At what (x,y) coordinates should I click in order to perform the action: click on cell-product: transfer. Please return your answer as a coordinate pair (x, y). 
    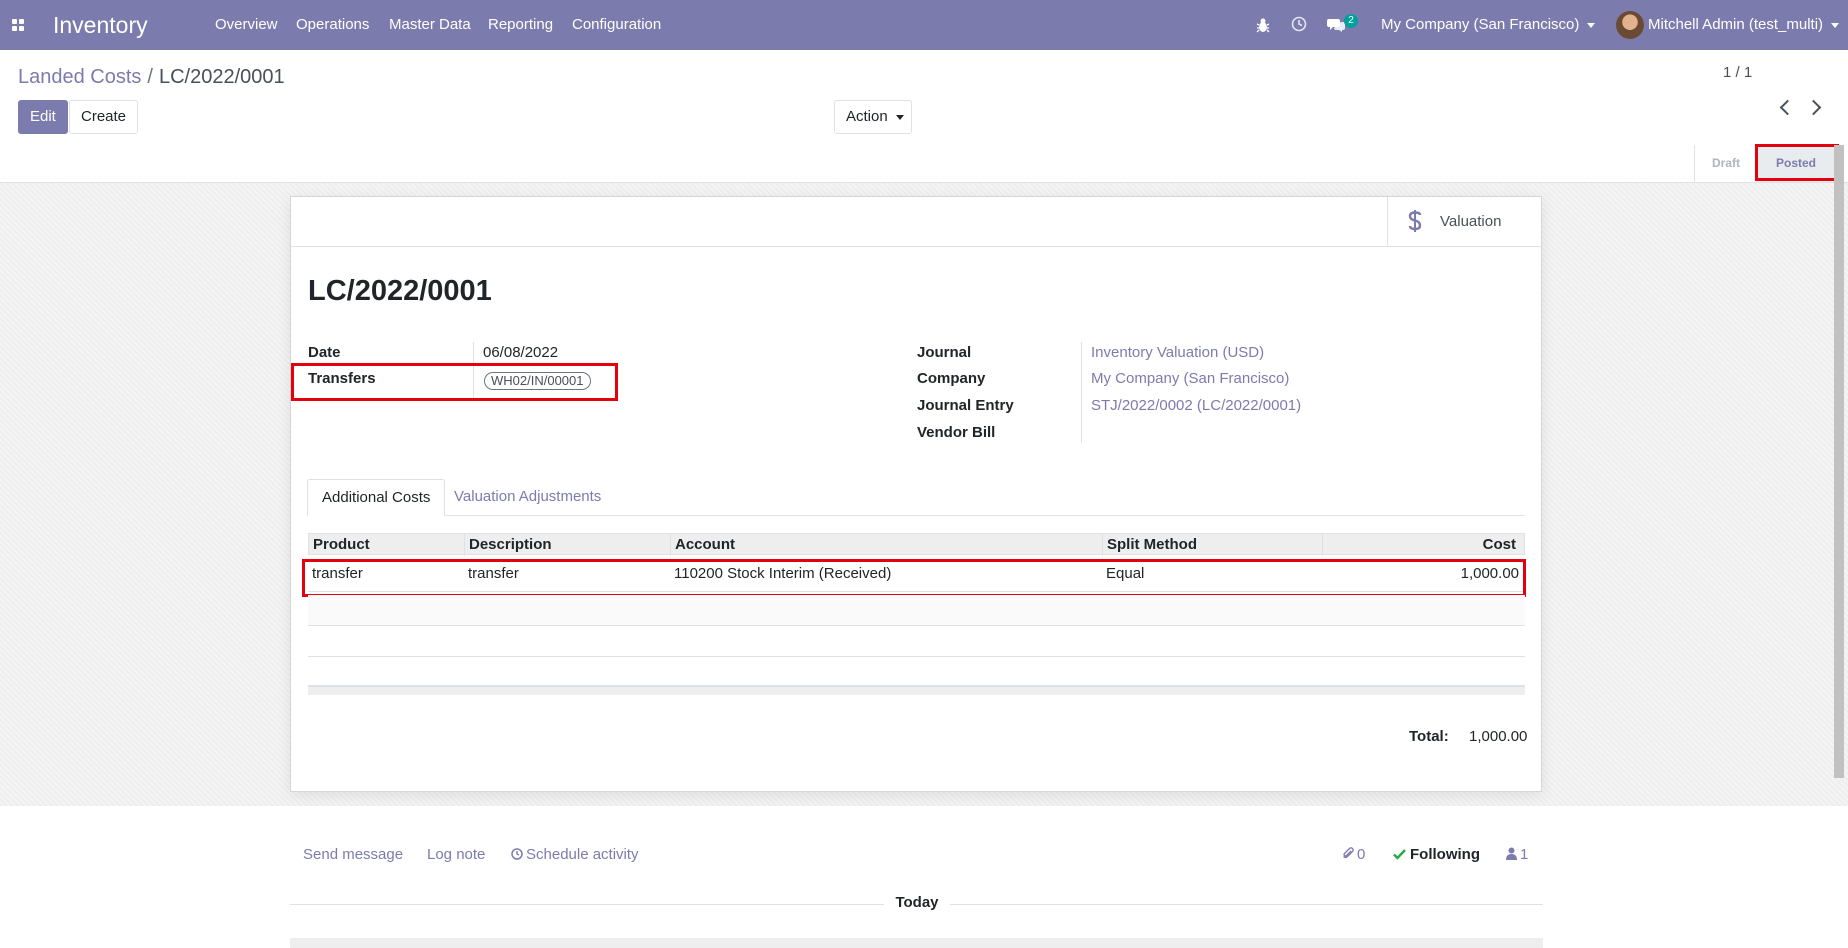
    Looking at the image, I should click on (337, 573).